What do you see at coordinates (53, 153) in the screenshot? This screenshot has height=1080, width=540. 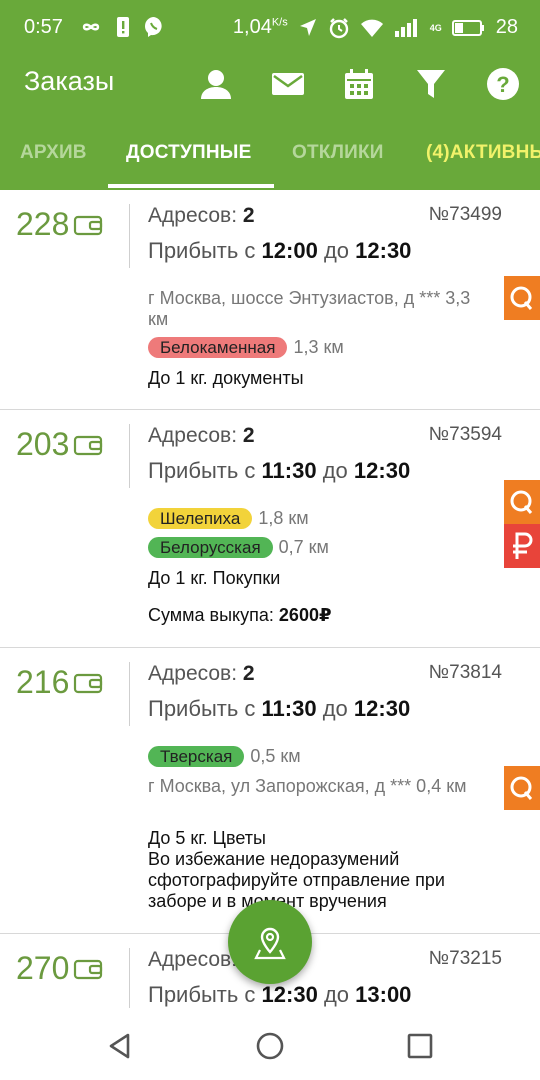 I see `tab-archive: АРХИВ` at bounding box center [53, 153].